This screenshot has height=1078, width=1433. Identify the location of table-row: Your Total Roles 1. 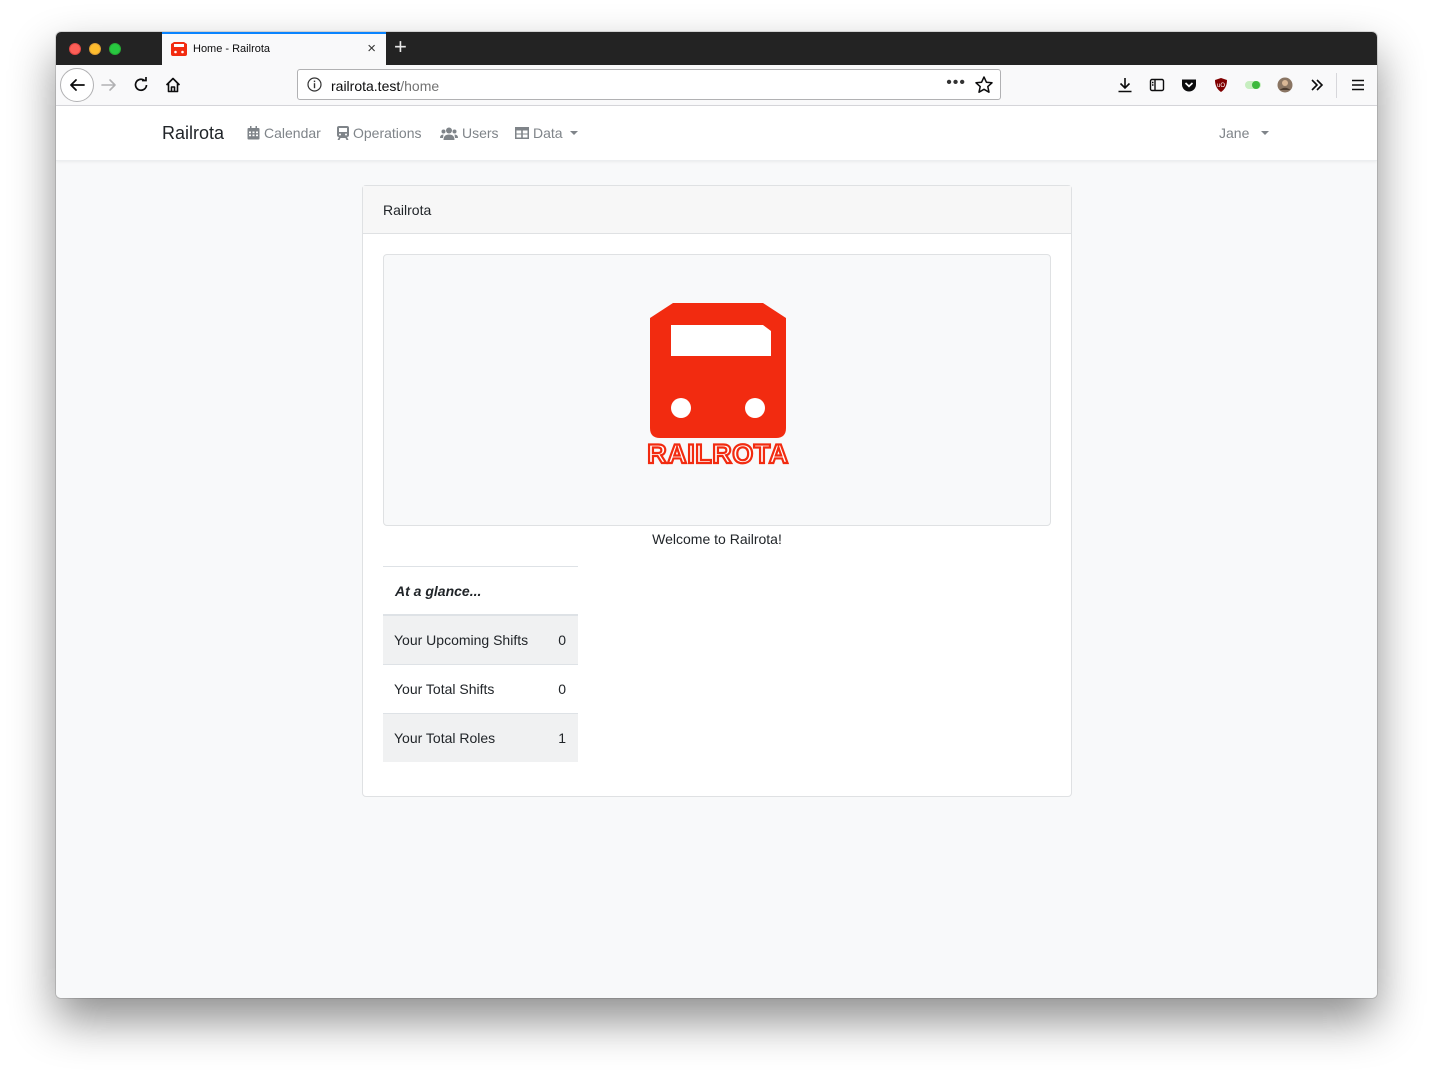
(480, 737).